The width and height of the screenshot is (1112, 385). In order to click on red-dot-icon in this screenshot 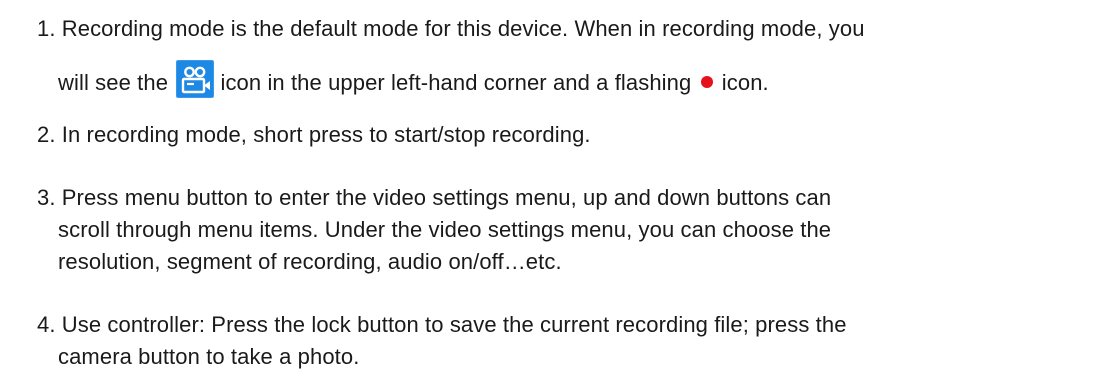, I will do `click(707, 82)`.